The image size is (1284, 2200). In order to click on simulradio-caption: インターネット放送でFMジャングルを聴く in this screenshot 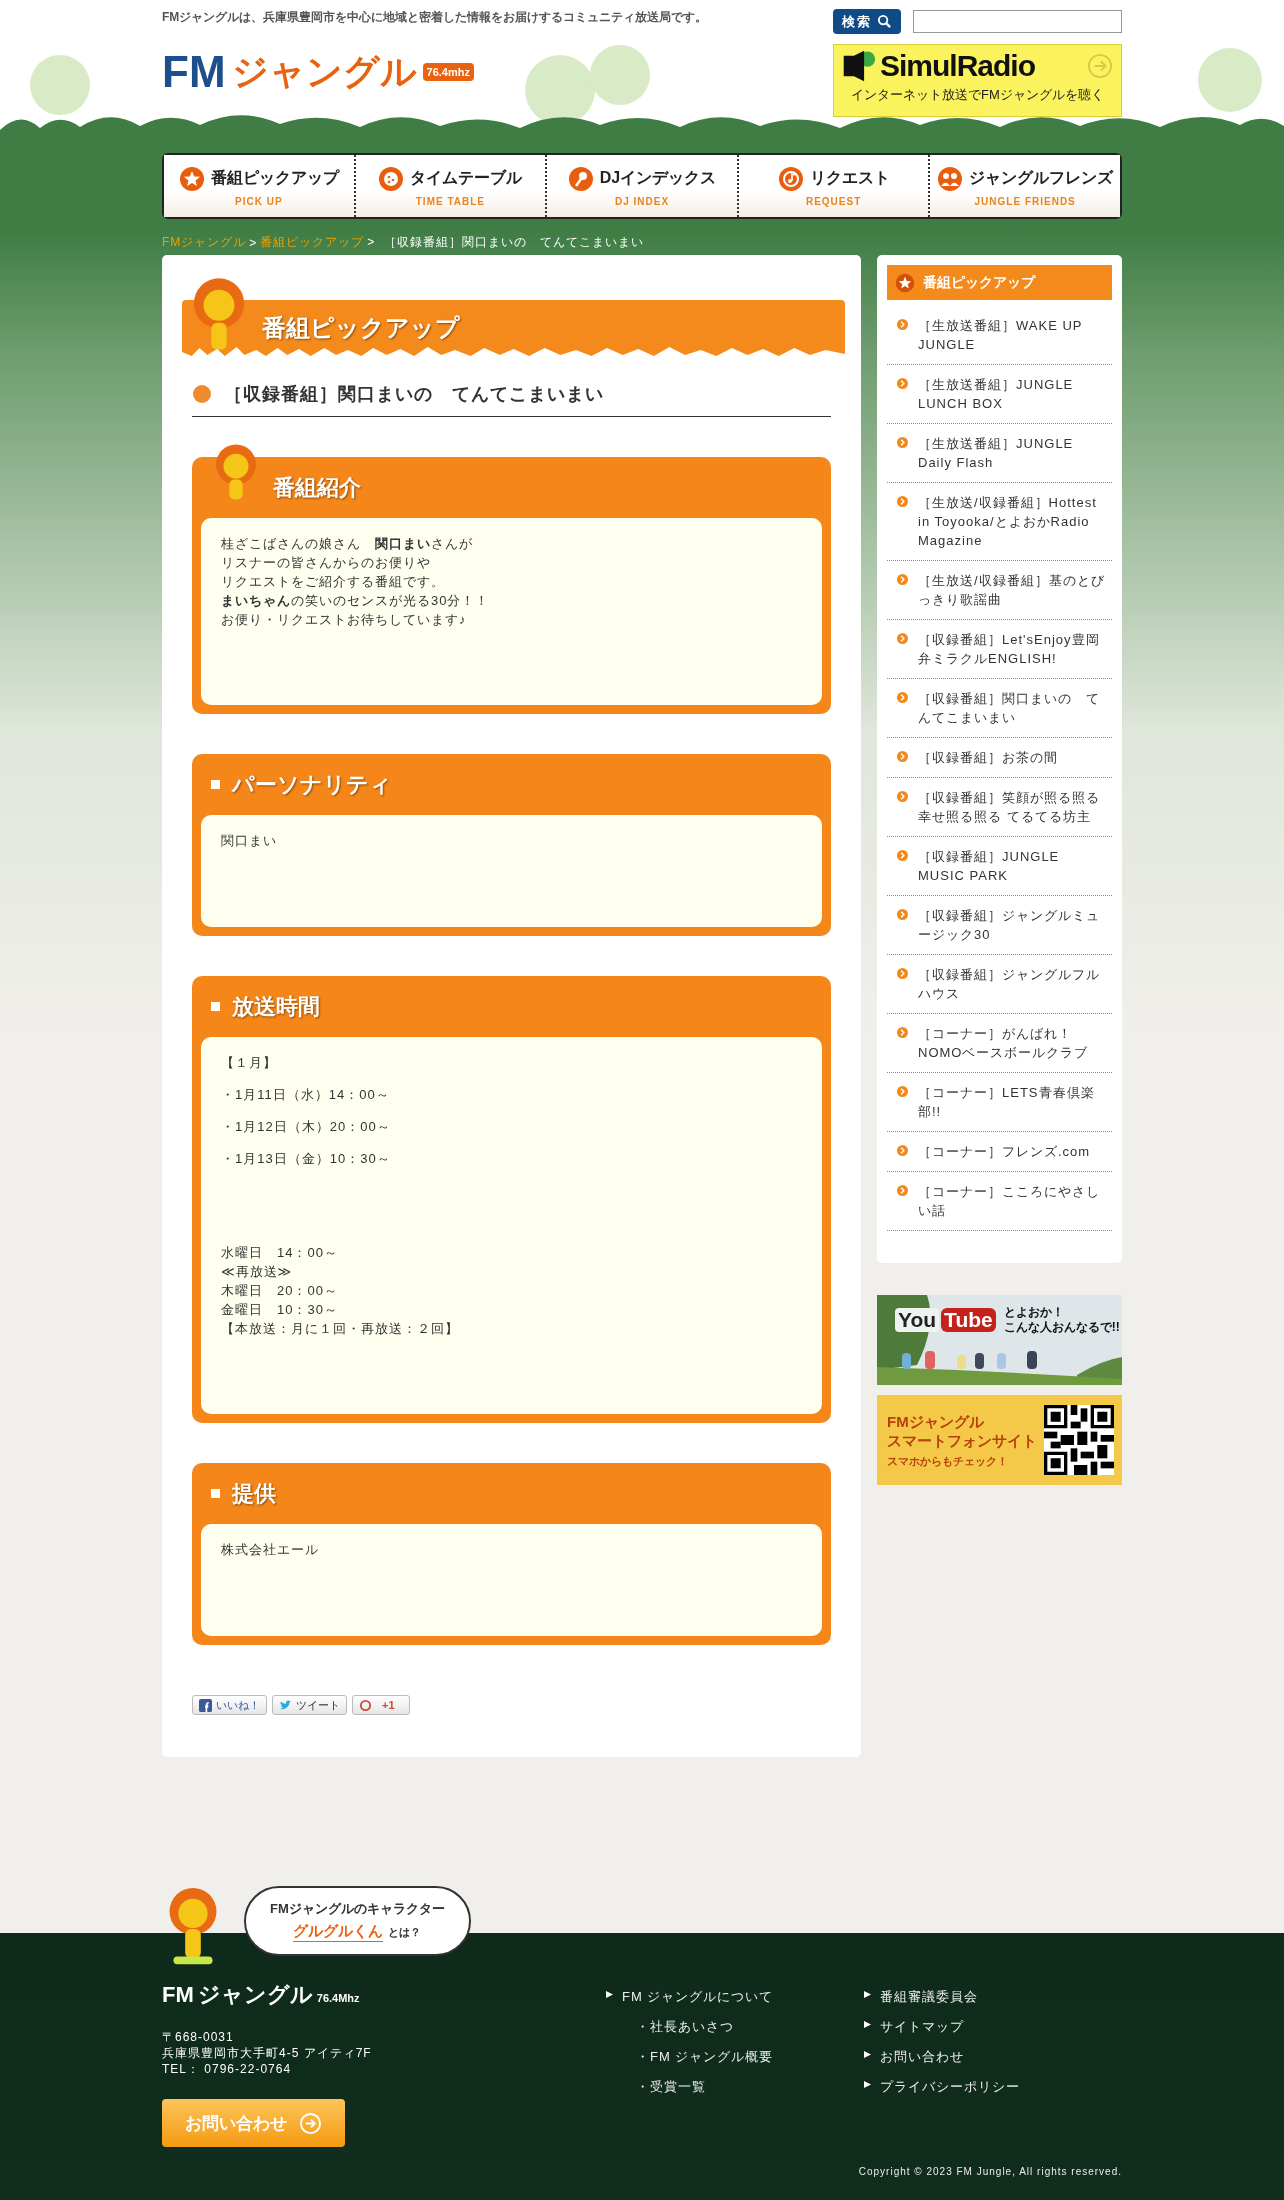, I will do `click(977, 95)`.